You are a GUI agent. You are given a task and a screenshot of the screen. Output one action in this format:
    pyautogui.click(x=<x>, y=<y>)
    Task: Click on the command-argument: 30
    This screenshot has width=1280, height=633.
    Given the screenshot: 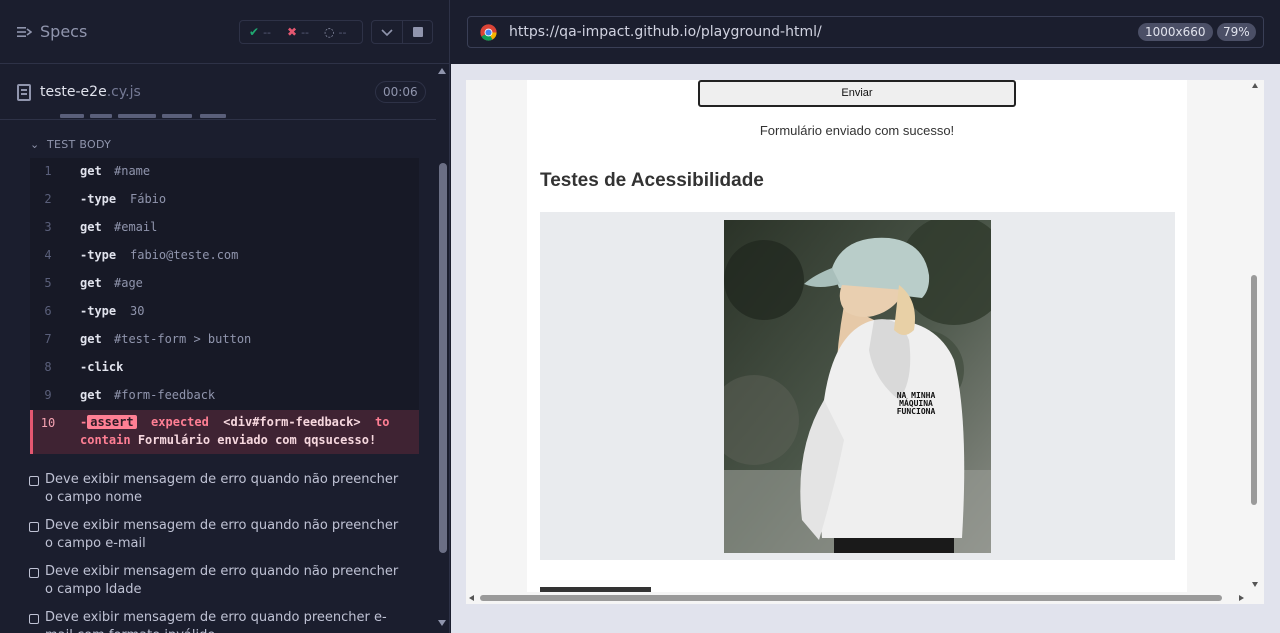 What is the action you would take?
    pyautogui.click(x=137, y=311)
    